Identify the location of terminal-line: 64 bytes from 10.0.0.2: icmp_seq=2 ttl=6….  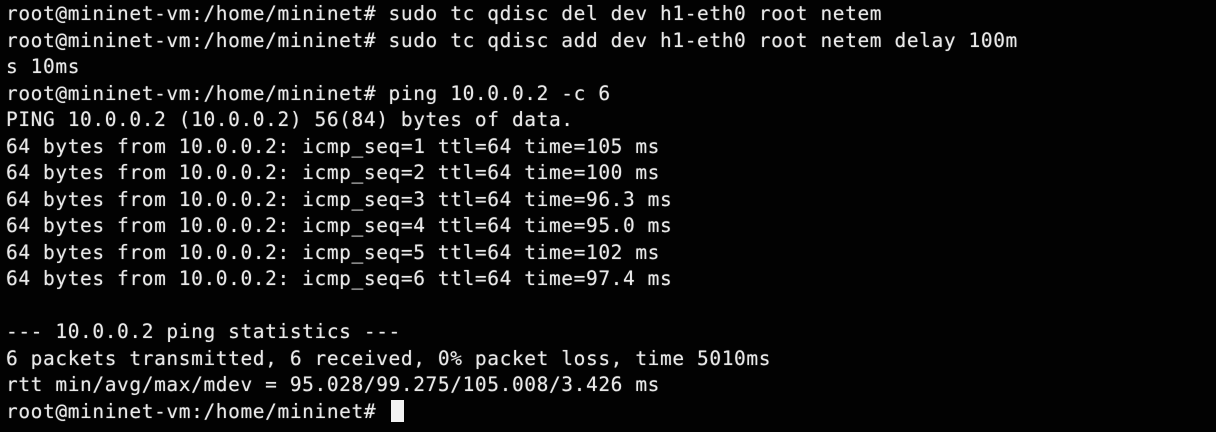
(333, 172).